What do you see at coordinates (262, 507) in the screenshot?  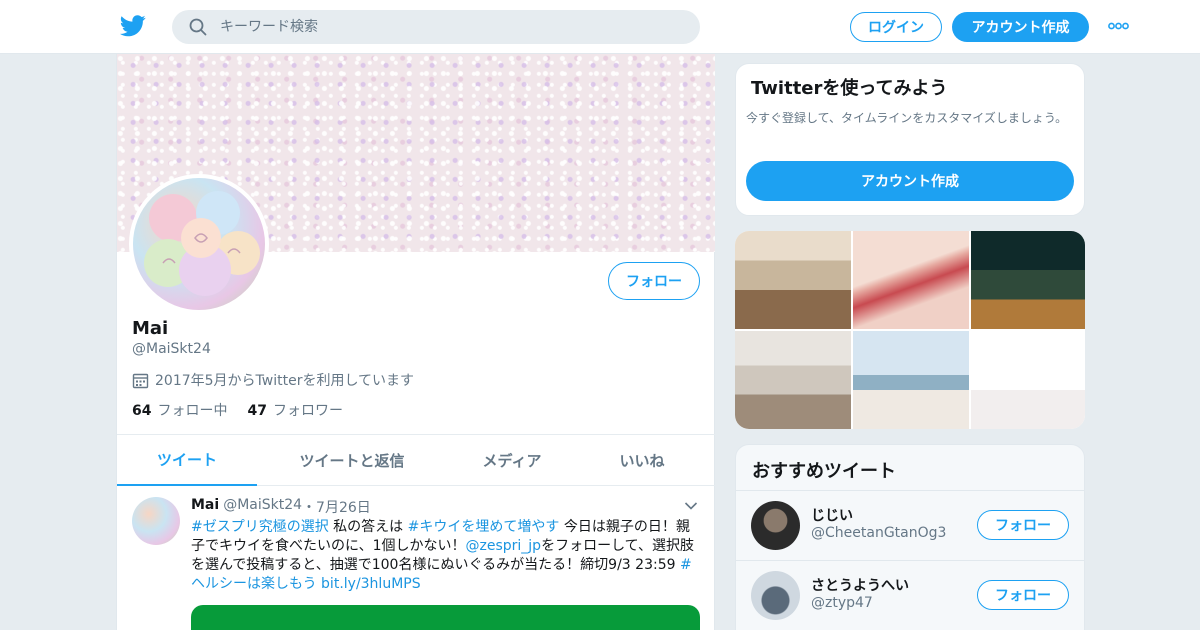 I see `tweet-author-handle: @MaiSkt24` at bounding box center [262, 507].